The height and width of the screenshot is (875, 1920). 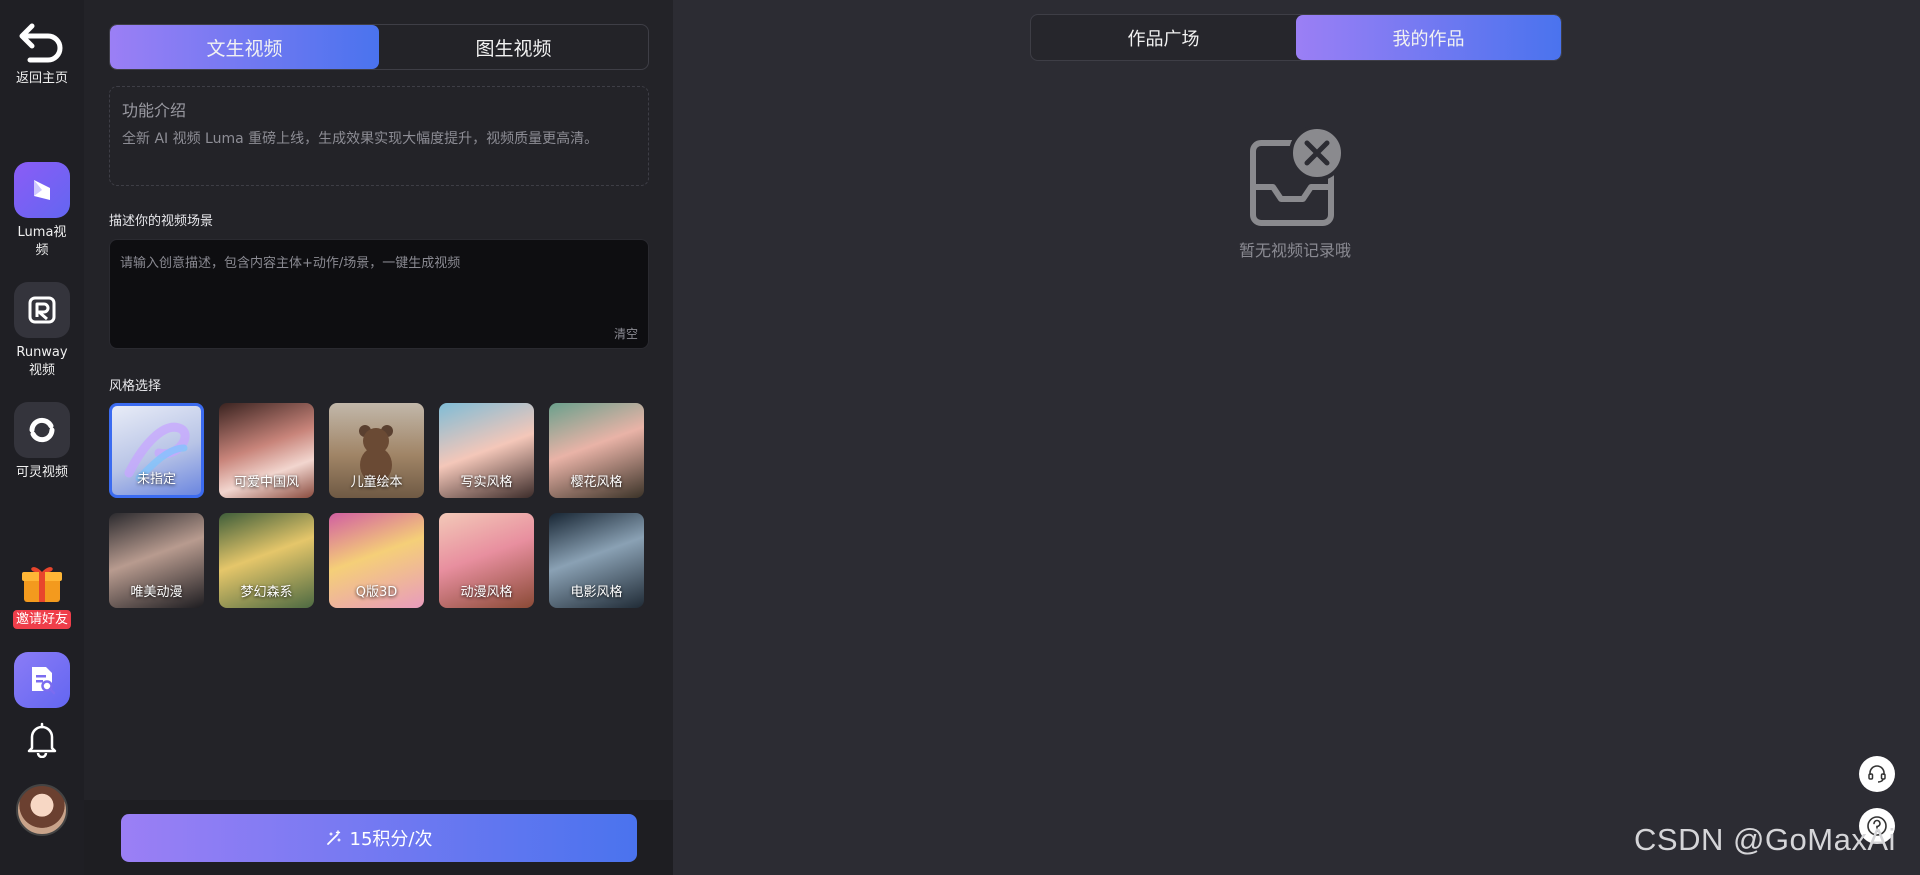 What do you see at coordinates (486, 482) in the screenshot?
I see `style-name: 写实风格` at bounding box center [486, 482].